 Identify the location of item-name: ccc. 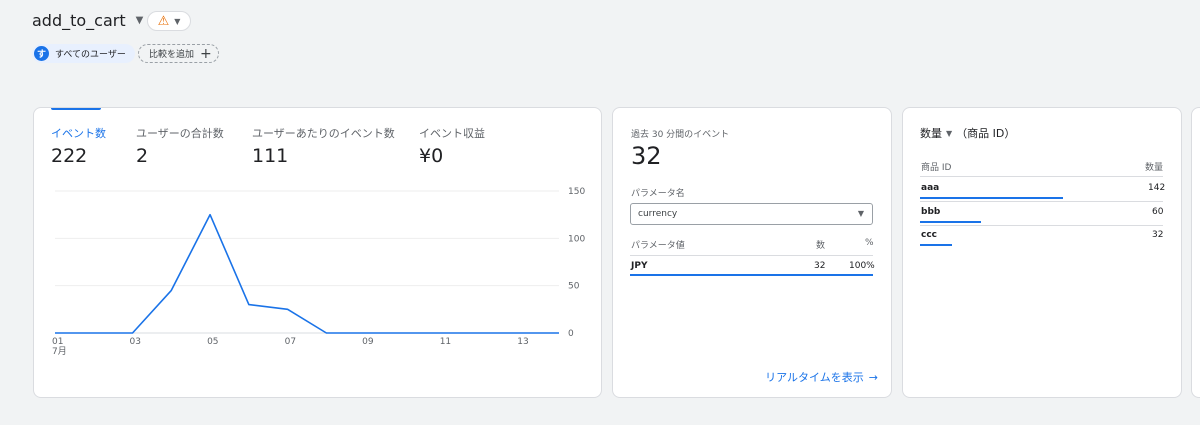
(929, 235).